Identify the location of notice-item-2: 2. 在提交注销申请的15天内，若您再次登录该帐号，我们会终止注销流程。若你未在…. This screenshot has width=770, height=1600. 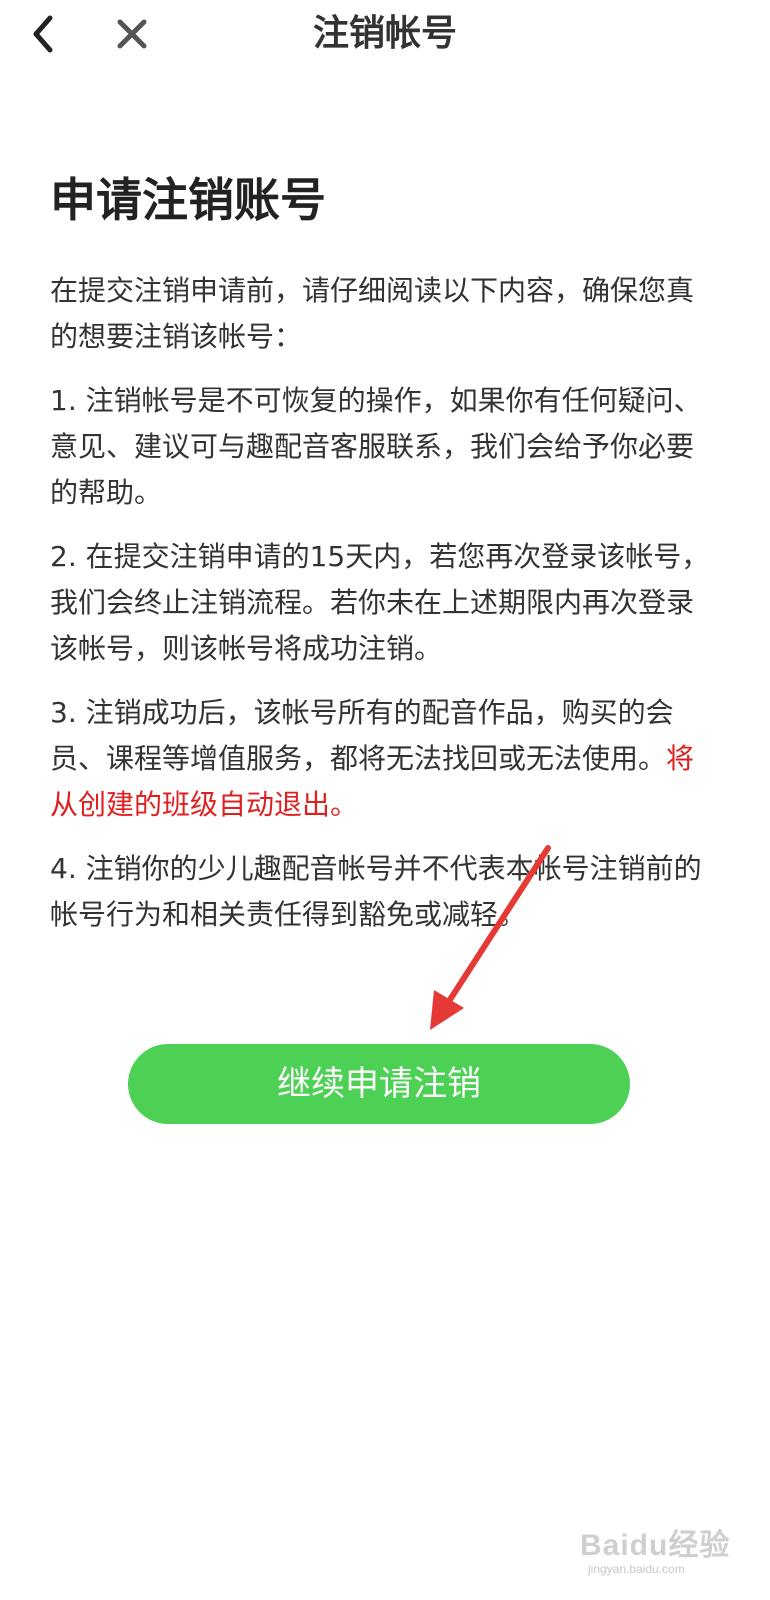
(380, 602).